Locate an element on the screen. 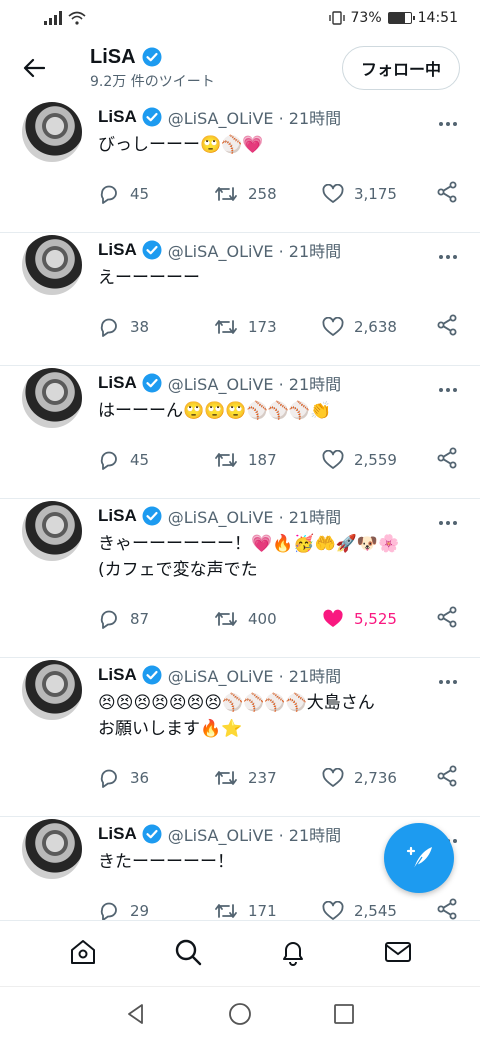 The height and width of the screenshot is (1040, 480). signal-icon is located at coordinates (53, 18).